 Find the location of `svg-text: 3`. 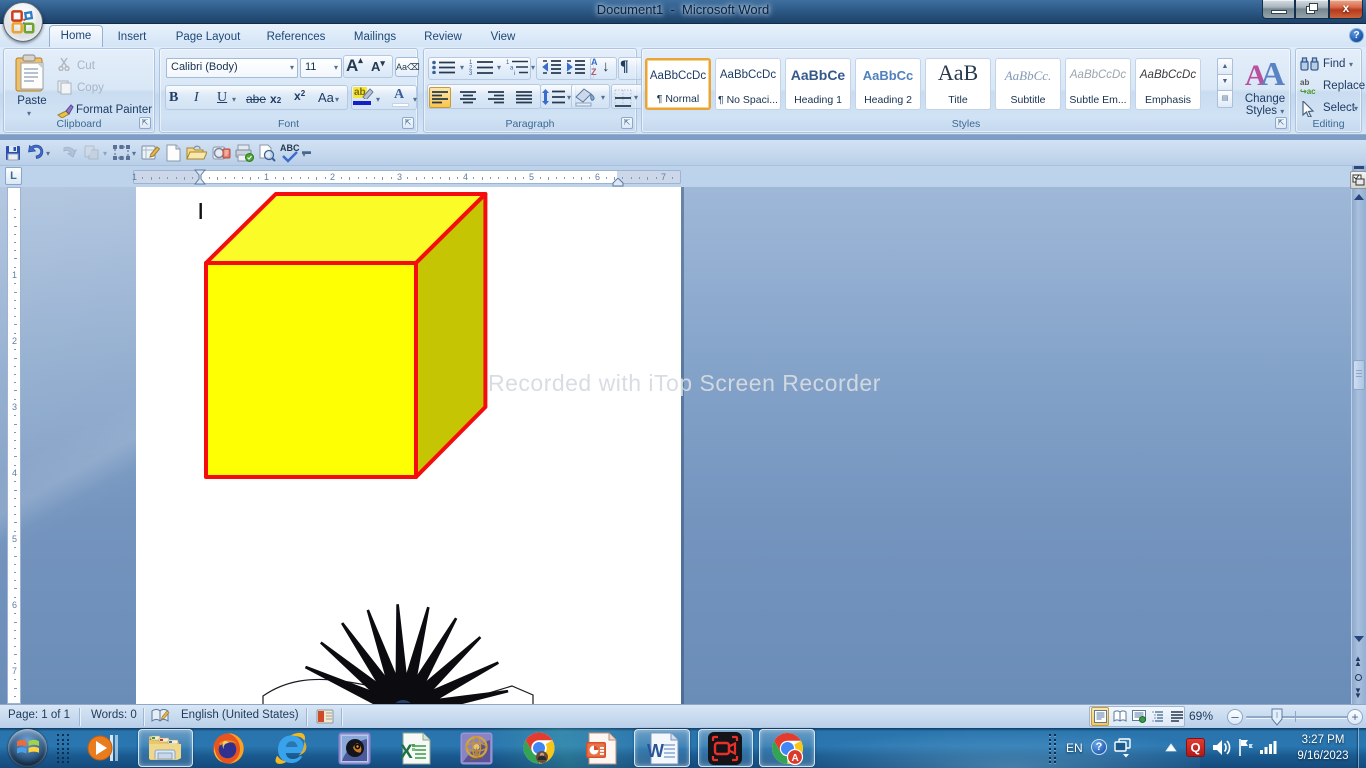

svg-text: 3 is located at coordinates (471, 73).